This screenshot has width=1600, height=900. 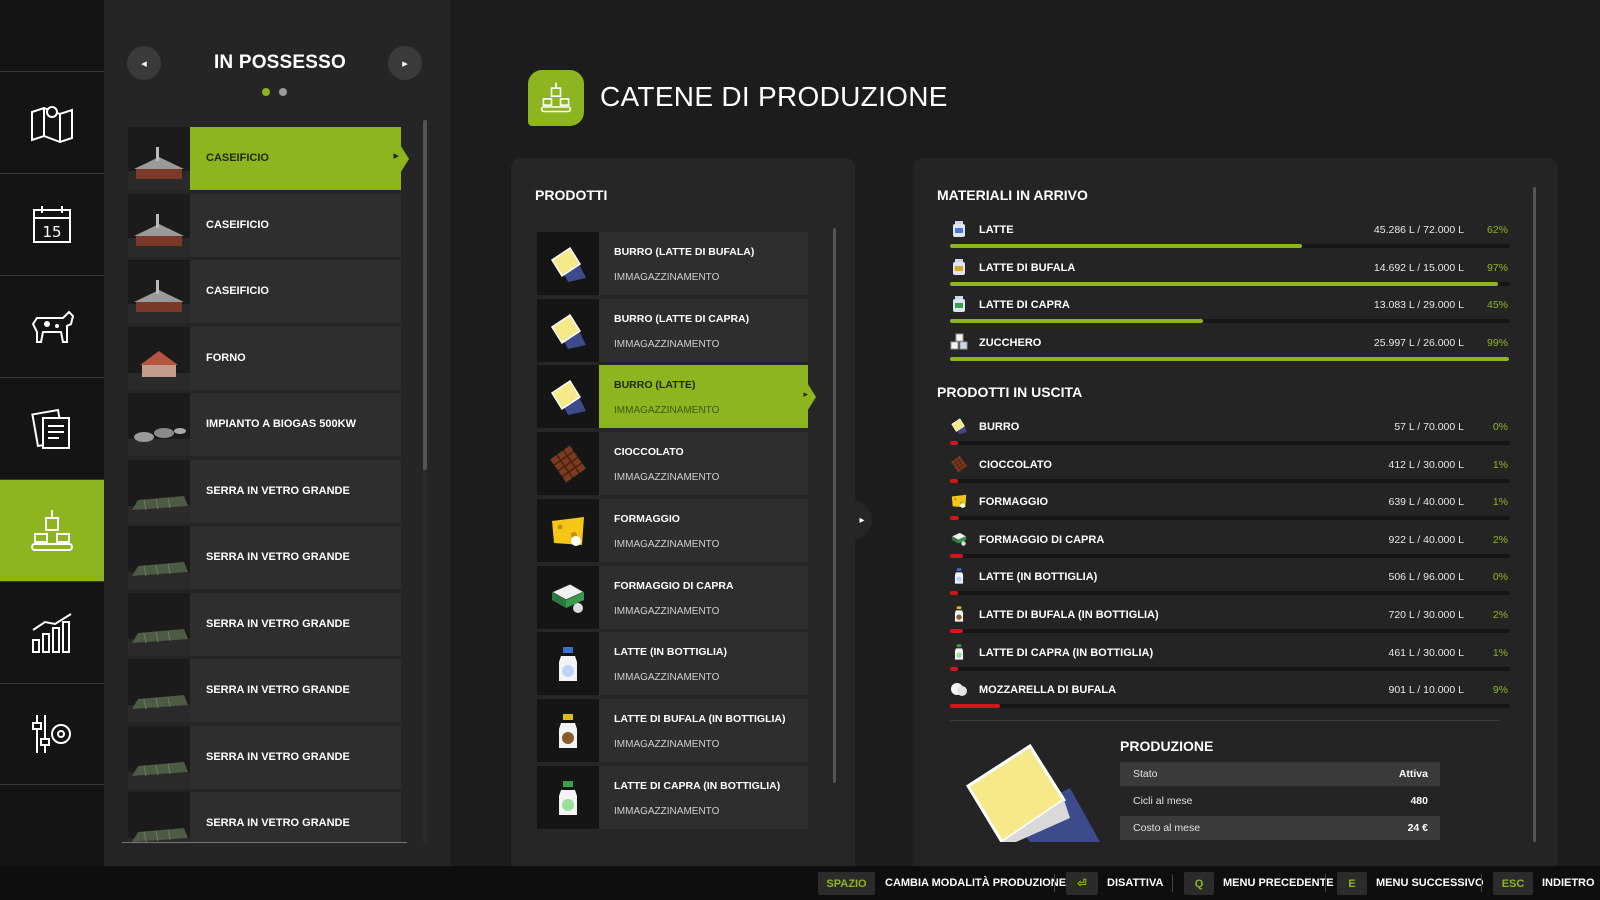 I want to click on owned-next-button: ▸, so click(x=405, y=63).